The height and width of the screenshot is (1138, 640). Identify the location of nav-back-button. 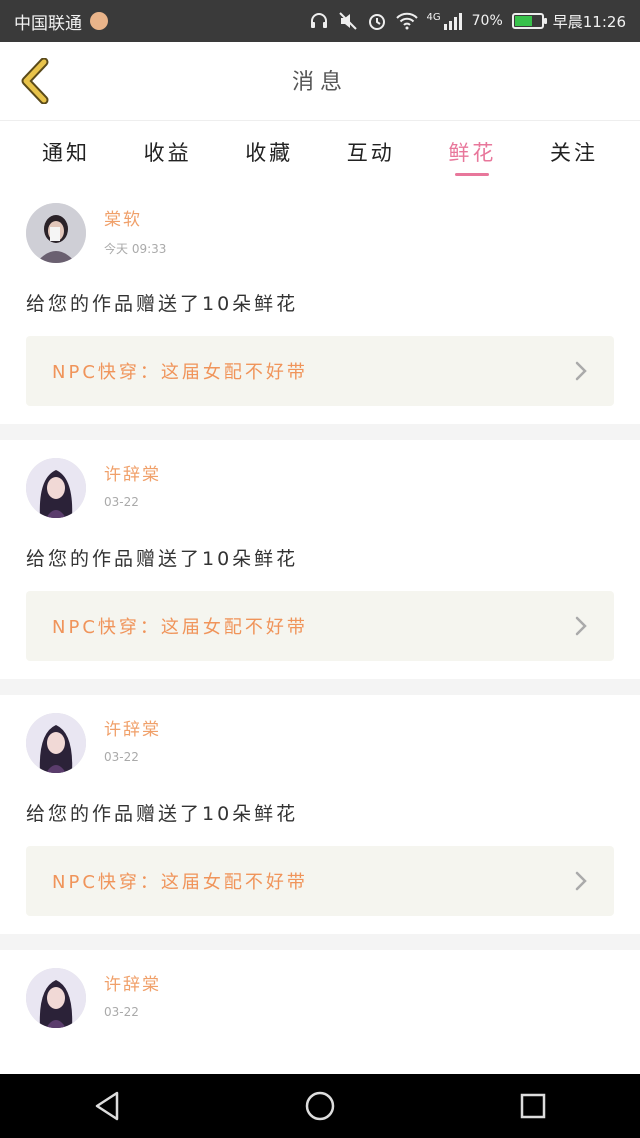
(107, 1106).